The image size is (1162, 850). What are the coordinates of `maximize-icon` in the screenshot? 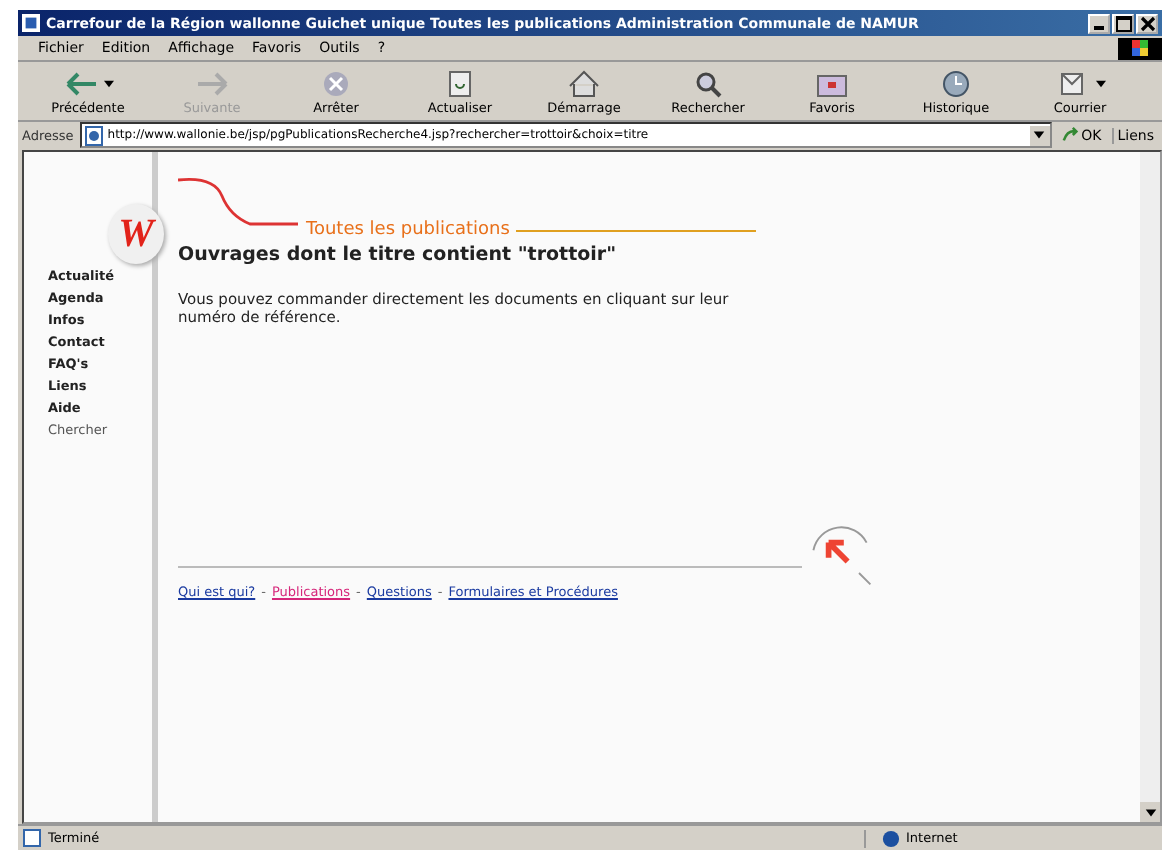 It's located at (1123, 23).